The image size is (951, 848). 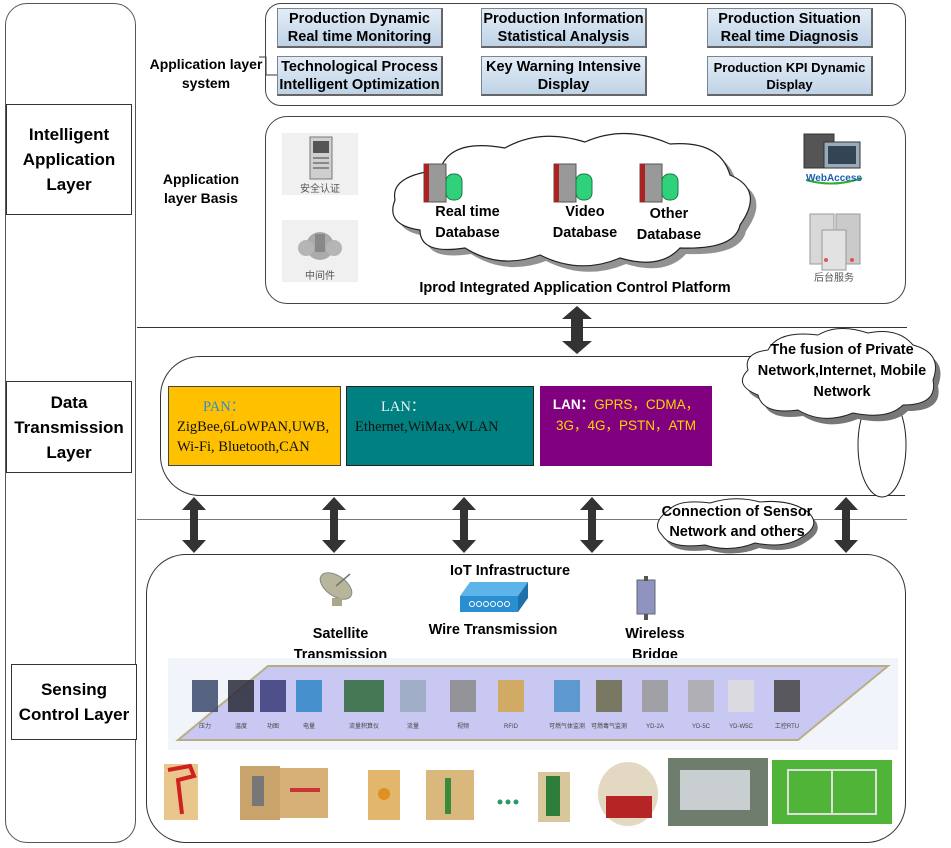 I want to click on application-layer-system-label: Application layer system, so click(x=206, y=73).